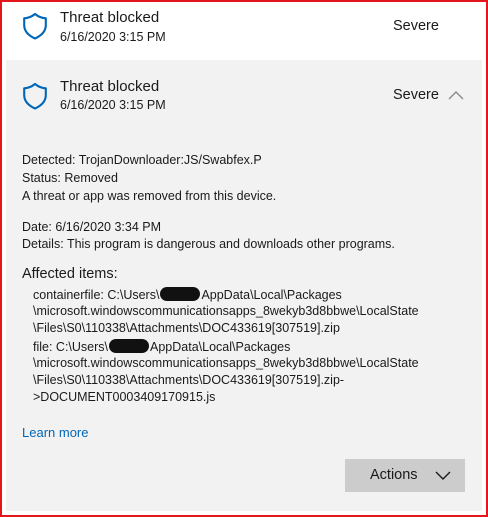 The image size is (488, 517). Describe the element at coordinates (108, 227) in the screenshot. I see `date-value: 6/16/2020 3:34 PM` at that location.